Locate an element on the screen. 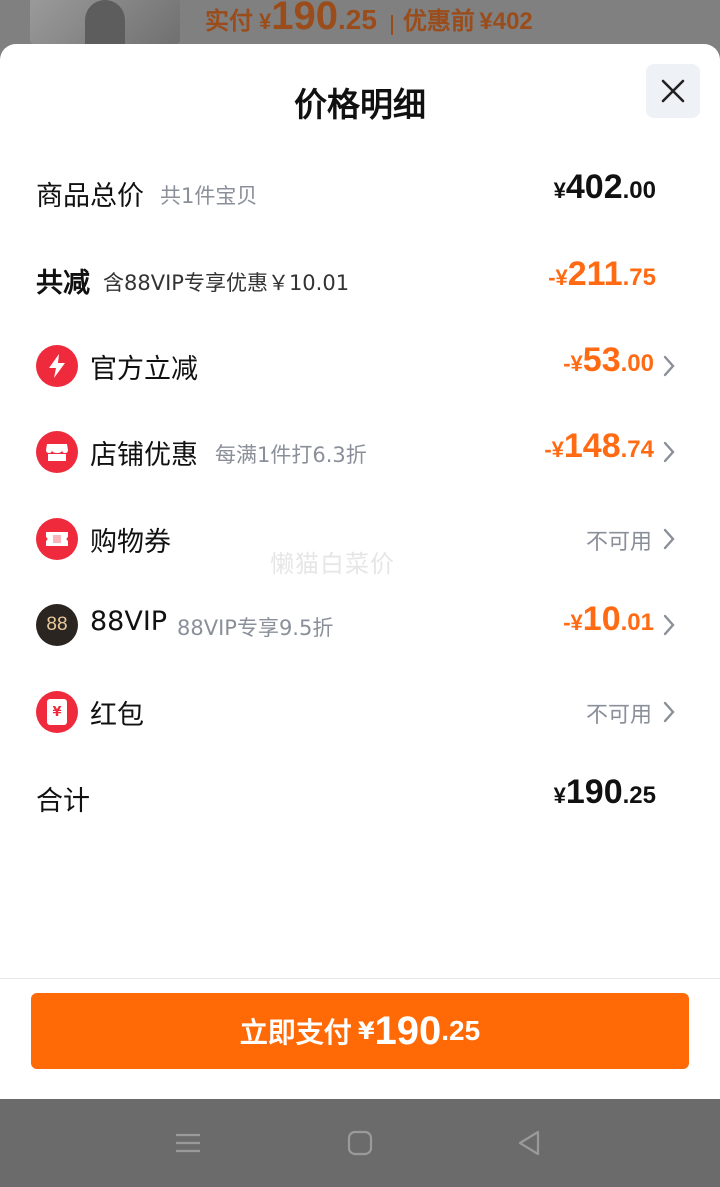 This screenshot has height=1187, width=720. paid-dec: .25 is located at coordinates (357, 19).